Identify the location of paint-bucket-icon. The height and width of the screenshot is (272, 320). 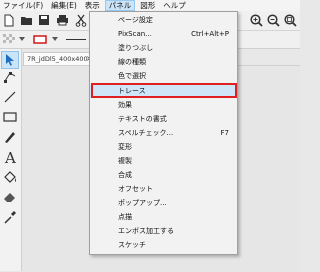
(10, 177).